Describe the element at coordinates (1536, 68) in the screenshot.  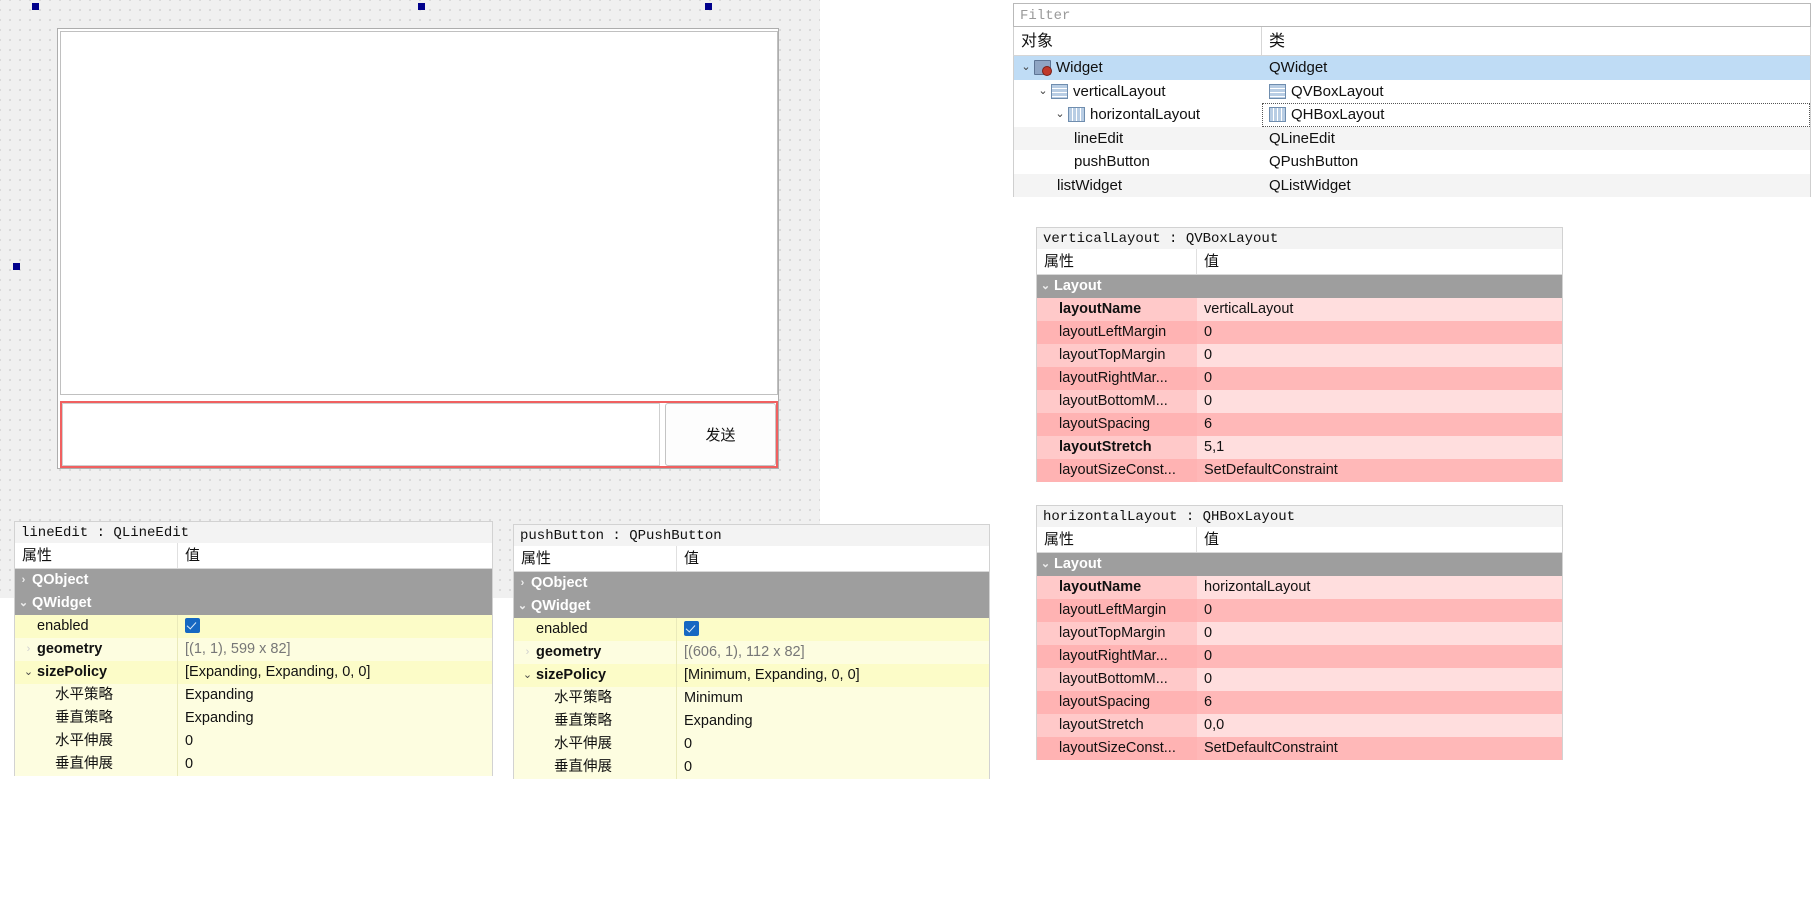
I see `tree-object-class: QWidget` at that location.